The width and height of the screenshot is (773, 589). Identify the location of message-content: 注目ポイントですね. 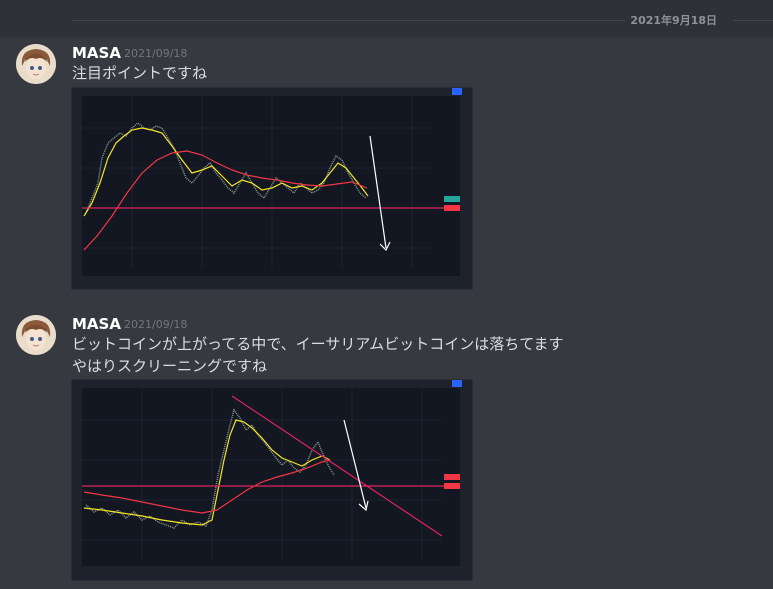
(139, 73).